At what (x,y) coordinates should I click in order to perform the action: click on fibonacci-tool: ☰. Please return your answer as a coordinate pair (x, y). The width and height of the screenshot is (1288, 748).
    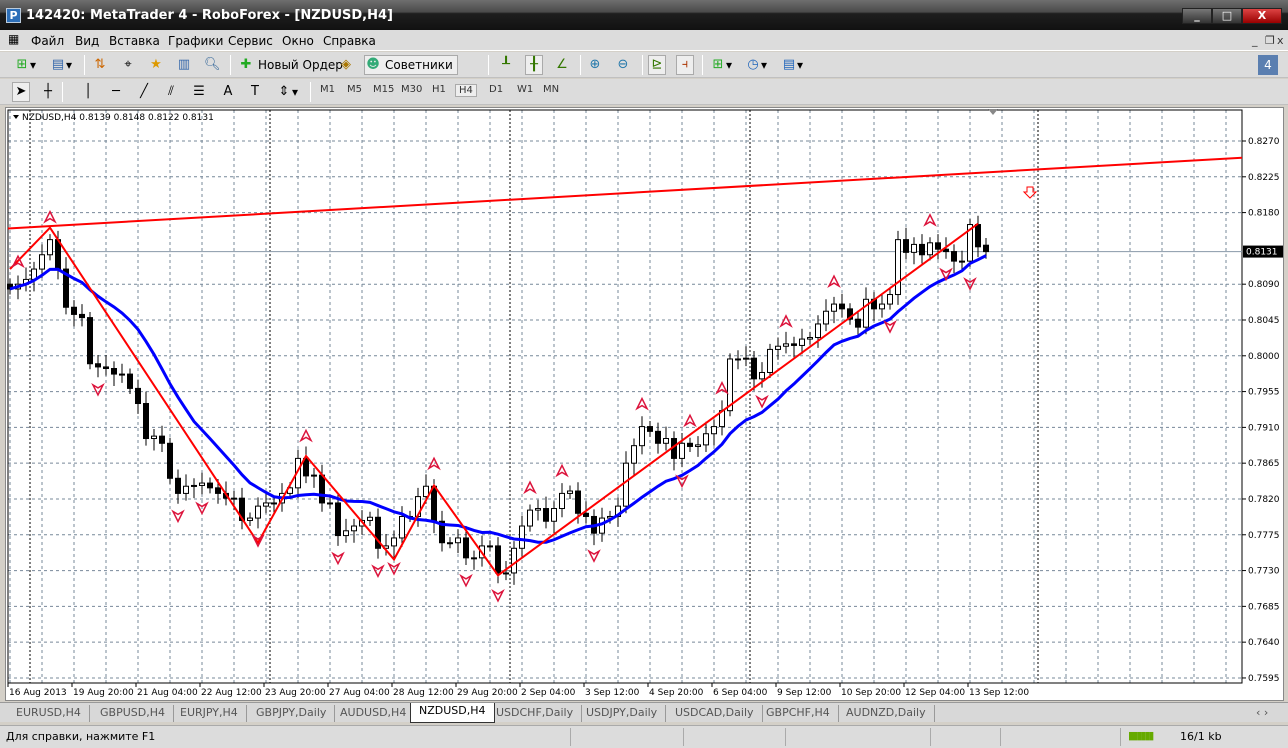
    Looking at the image, I should click on (199, 92).